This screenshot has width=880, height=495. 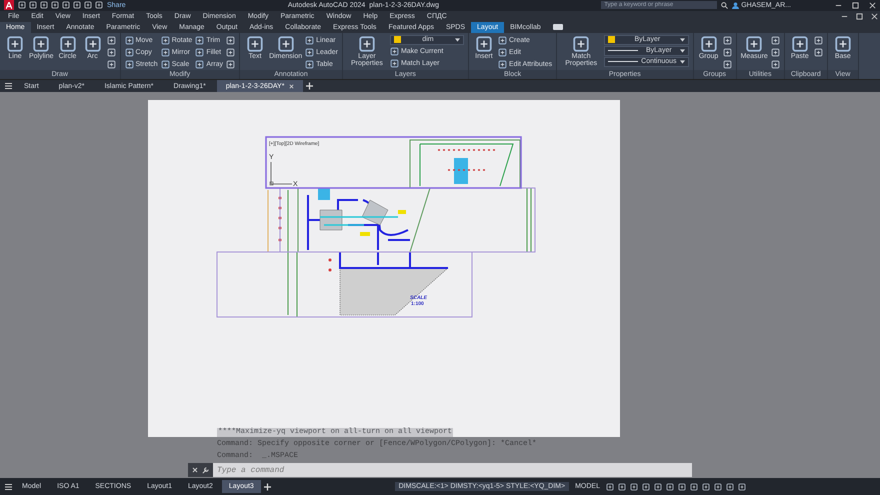 I want to click on wrench-icon, so click(x=205, y=470).